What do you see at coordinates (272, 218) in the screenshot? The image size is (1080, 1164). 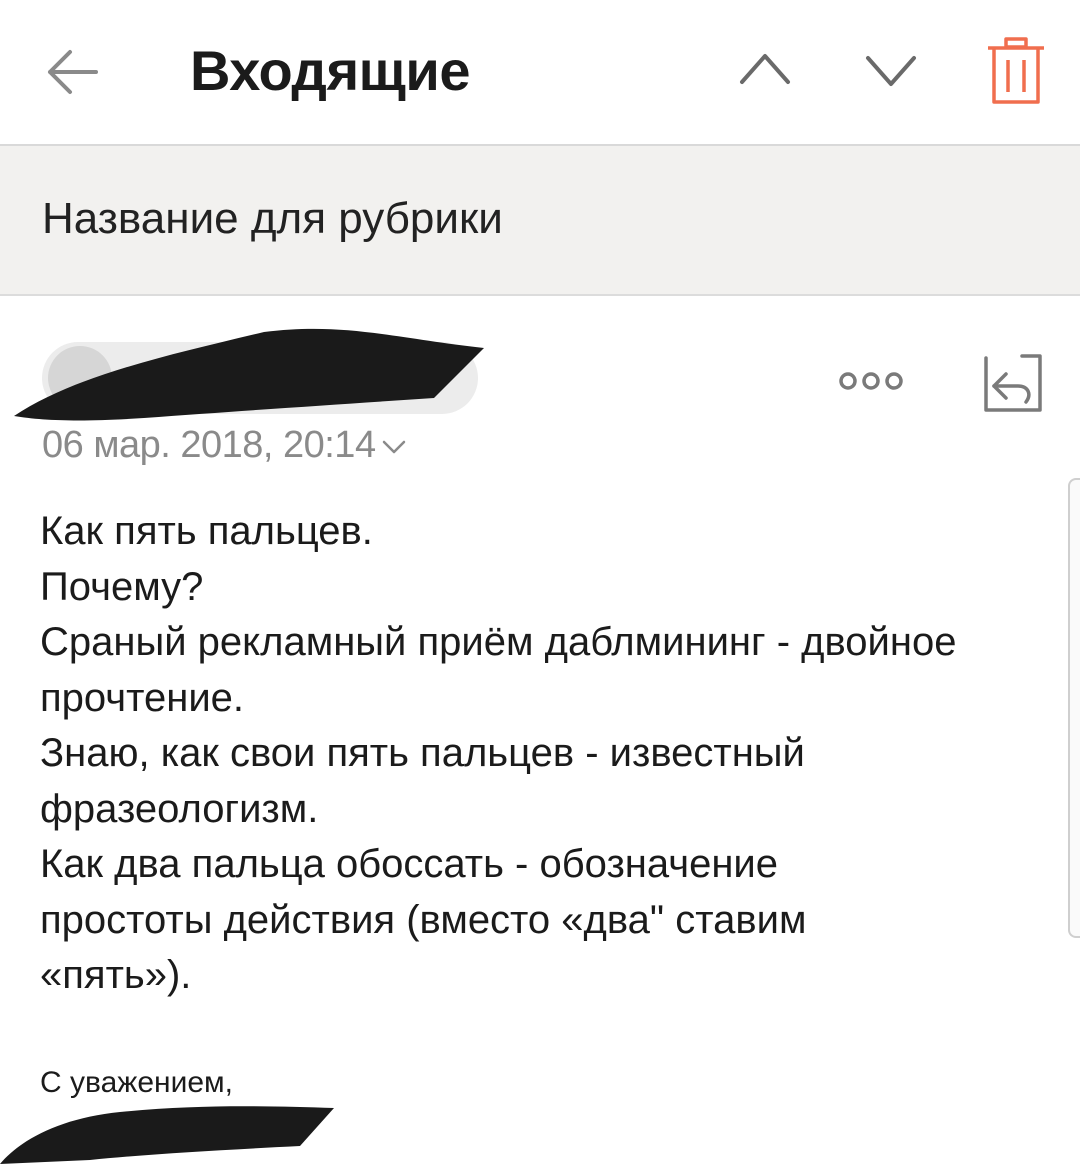 I see `message-subject: Название для рубрики` at bounding box center [272, 218].